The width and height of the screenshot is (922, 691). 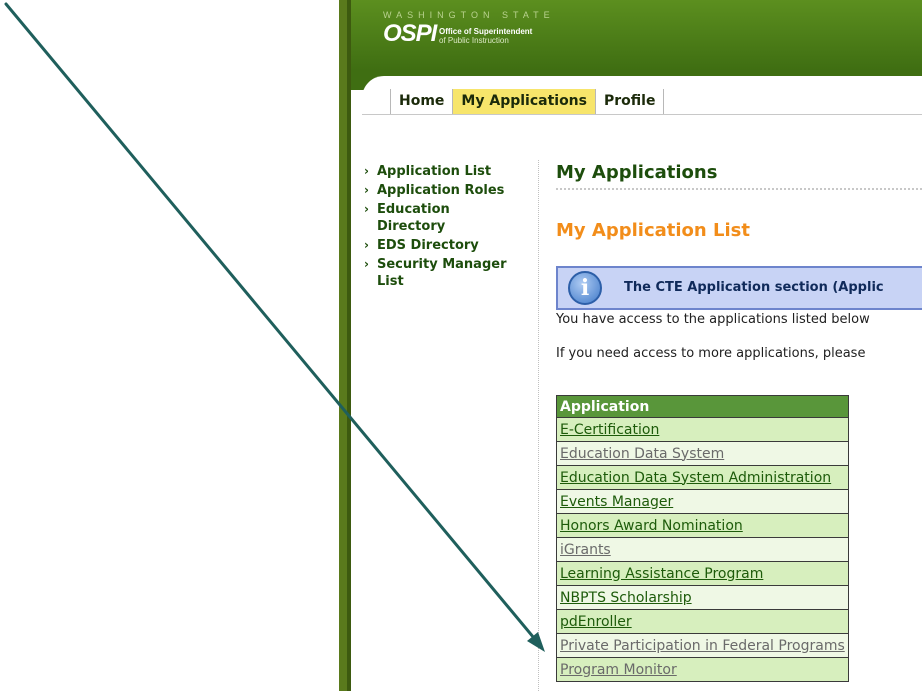 What do you see at coordinates (434, 171) in the screenshot?
I see `sidebar-item-label: Application List` at bounding box center [434, 171].